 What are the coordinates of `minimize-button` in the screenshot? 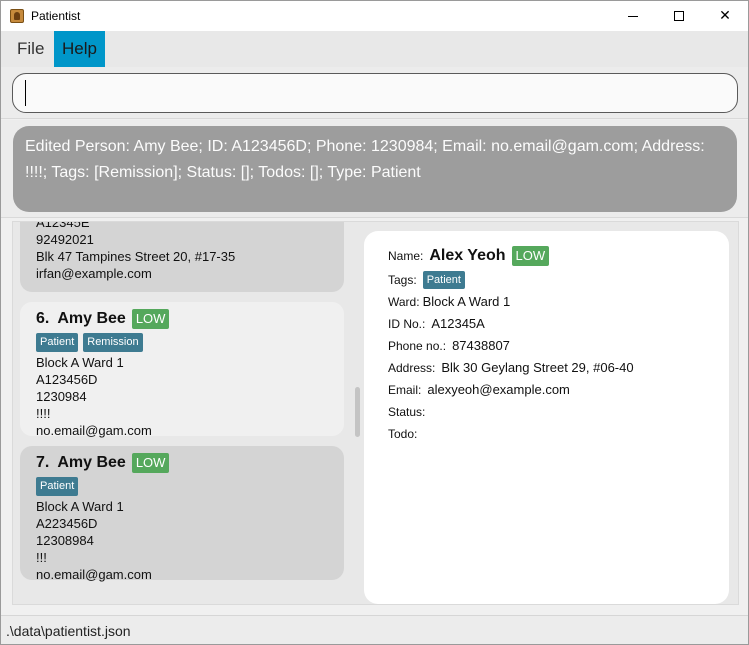 It's located at (633, 16).